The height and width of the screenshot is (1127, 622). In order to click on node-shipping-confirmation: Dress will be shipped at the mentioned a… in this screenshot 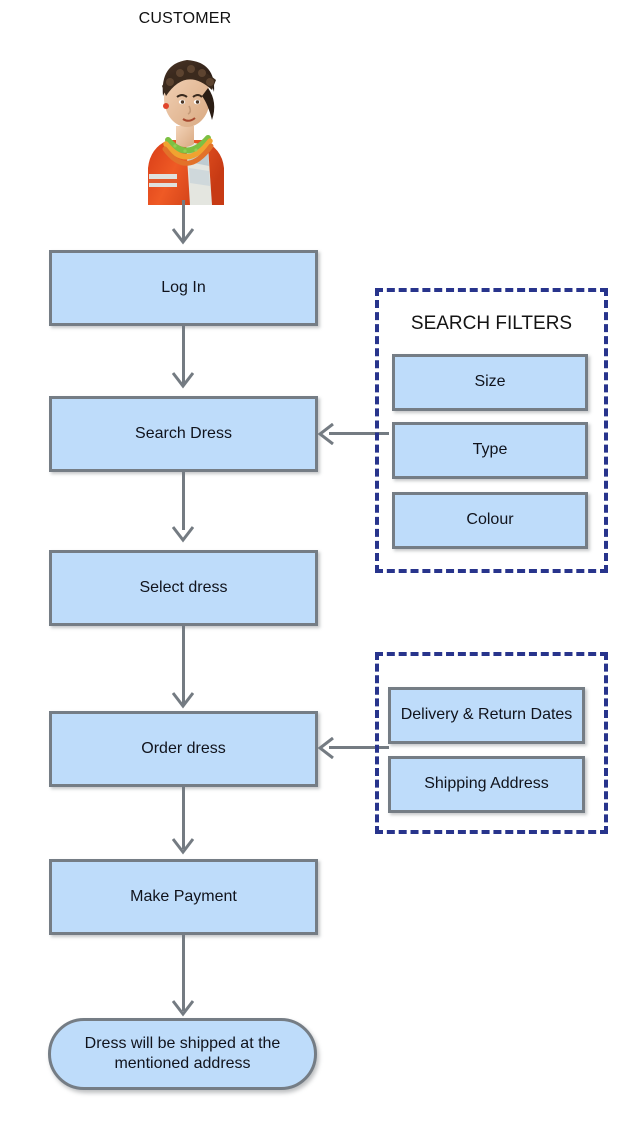, I will do `click(182, 1054)`.